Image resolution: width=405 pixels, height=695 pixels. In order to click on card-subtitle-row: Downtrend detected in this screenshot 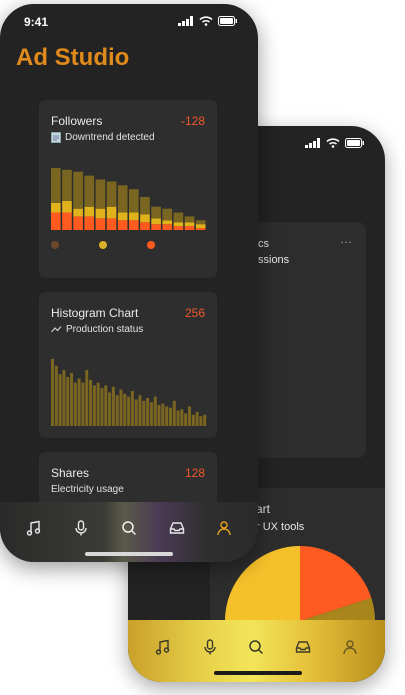, I will do `click(103, 137)`.